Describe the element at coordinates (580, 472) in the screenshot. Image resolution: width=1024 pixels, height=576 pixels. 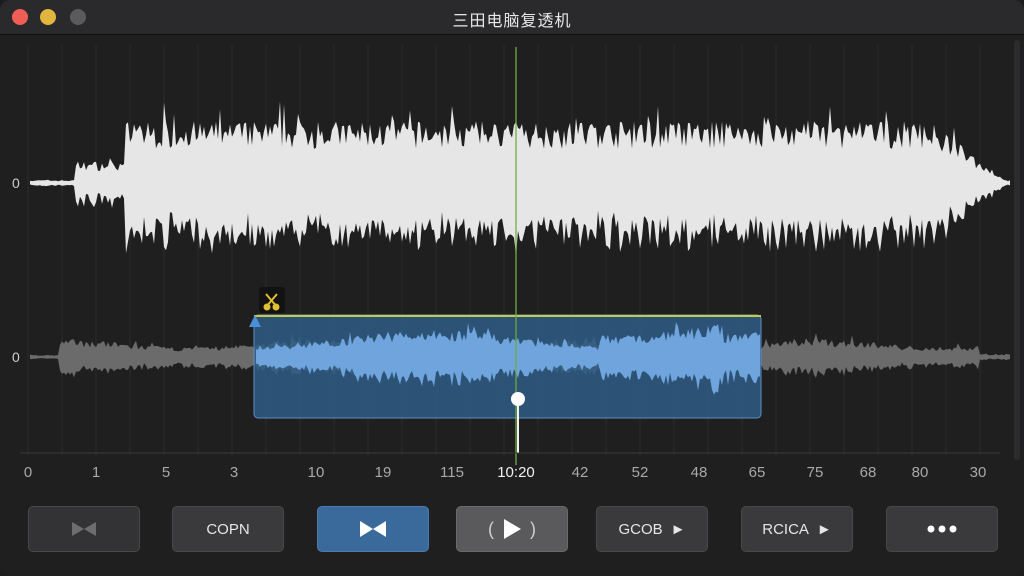
I see `timeline-label: 42` at that location.